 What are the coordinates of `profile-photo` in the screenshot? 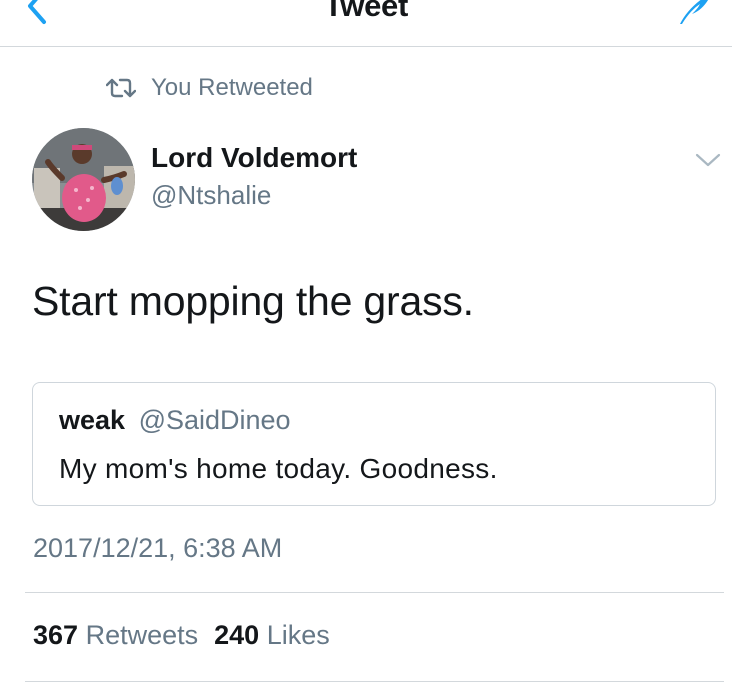 It's located at (83, 179).